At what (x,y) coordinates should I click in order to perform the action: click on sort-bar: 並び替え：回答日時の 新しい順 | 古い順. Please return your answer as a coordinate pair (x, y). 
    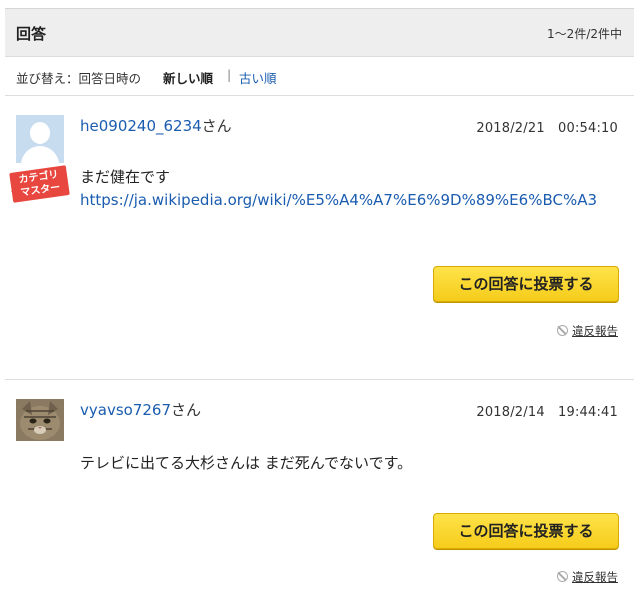
    Looking at the image, I should click on (319, 77).